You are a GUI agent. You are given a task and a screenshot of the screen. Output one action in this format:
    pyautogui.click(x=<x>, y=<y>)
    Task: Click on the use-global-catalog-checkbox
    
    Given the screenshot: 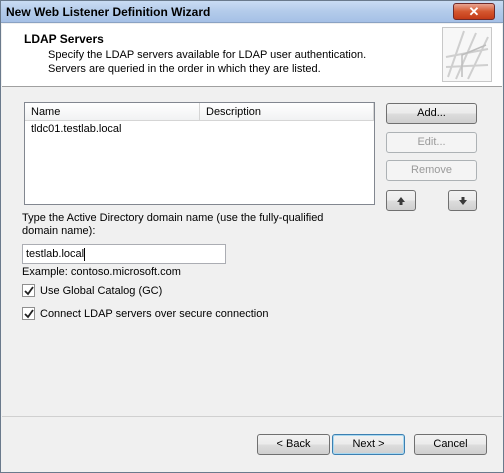 What is the action you would take?
    pyautogui.click(x=28, y=290)
    